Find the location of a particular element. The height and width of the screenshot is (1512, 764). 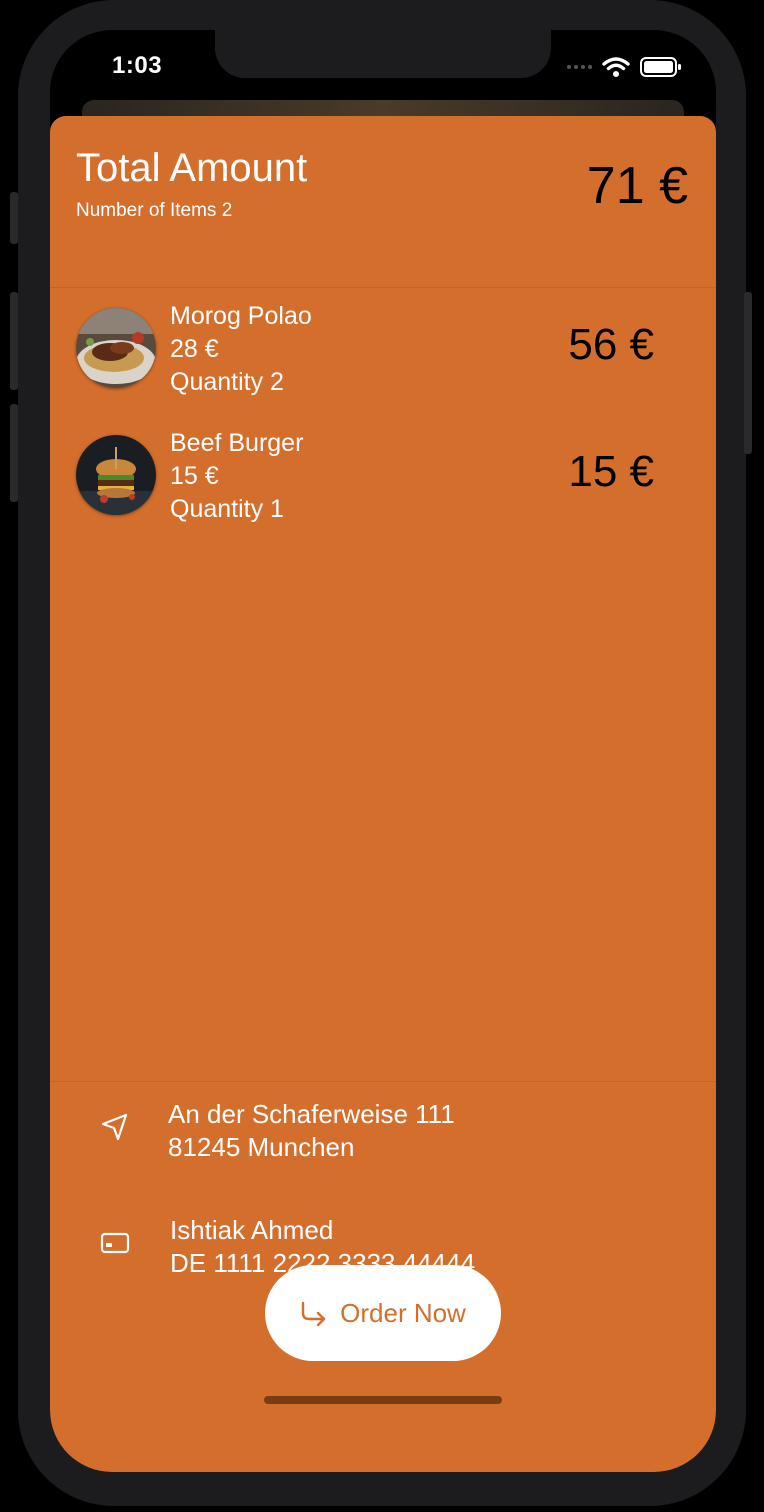

address-line-2: 81245 Munchen is located at coordinates (261, 1147).